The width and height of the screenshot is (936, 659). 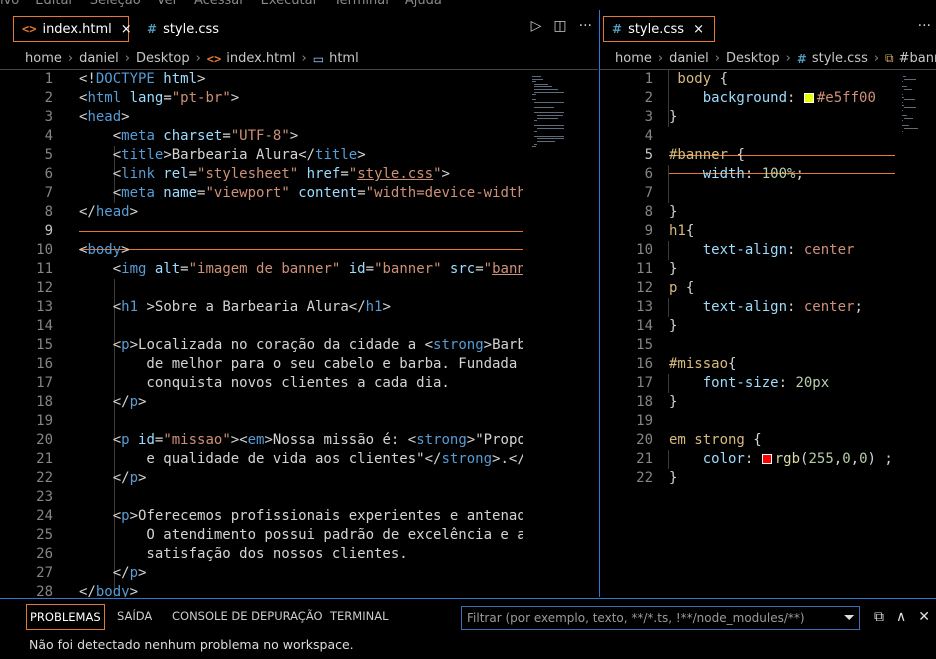 What do you see at coordinates (673, 326) in the screenshot?
I see `code-token: }` at bounding box center [673, 326].